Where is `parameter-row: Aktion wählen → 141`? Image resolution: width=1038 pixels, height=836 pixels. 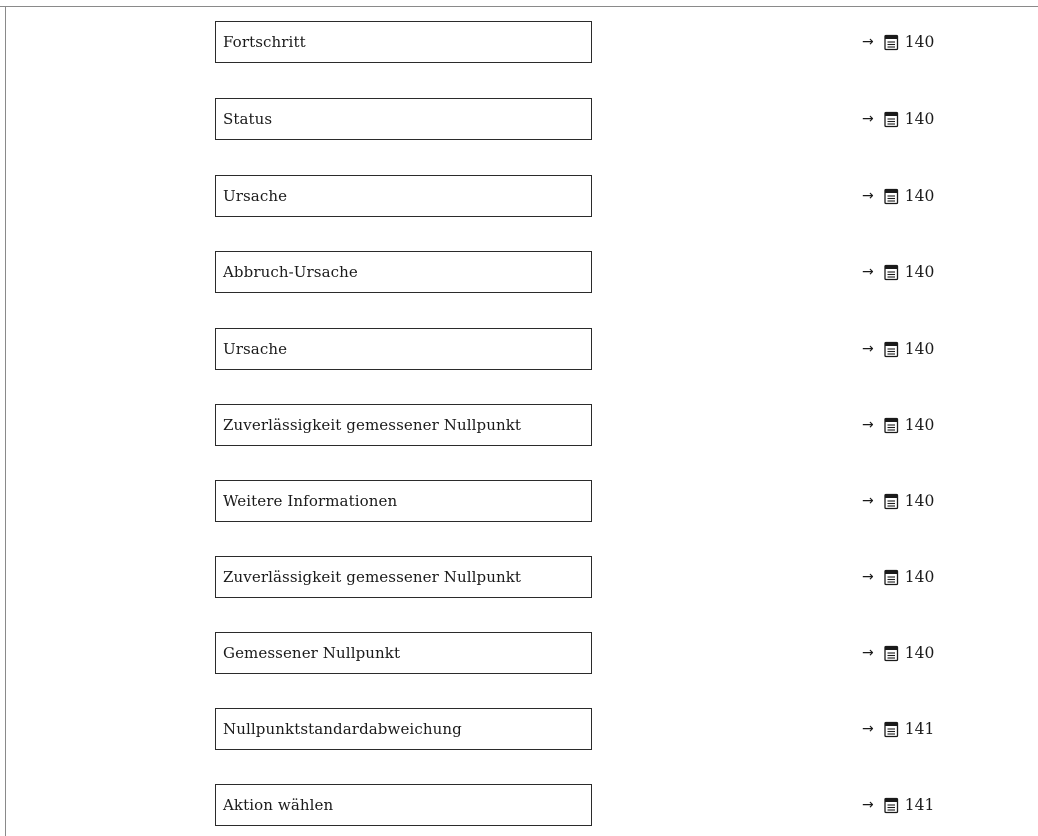
parameter-row: Aktion wählen → 141 is located at coordinates (519, 806).